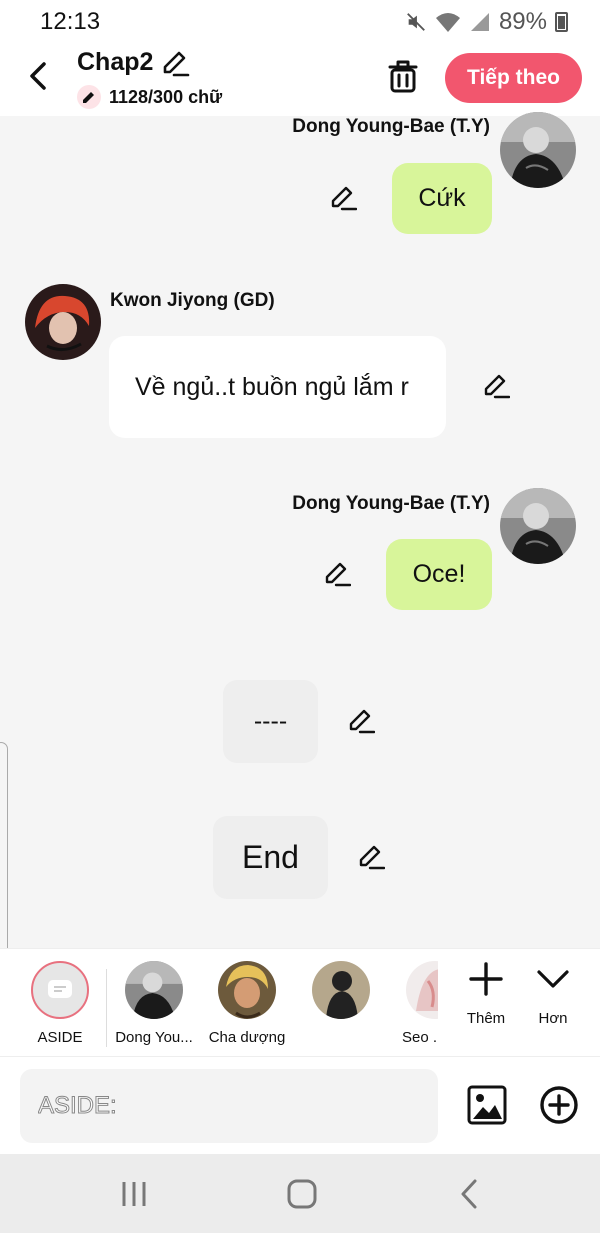 This screenshot has height=1233, width=600. I want to click on signal-icon, so click(479, 22).